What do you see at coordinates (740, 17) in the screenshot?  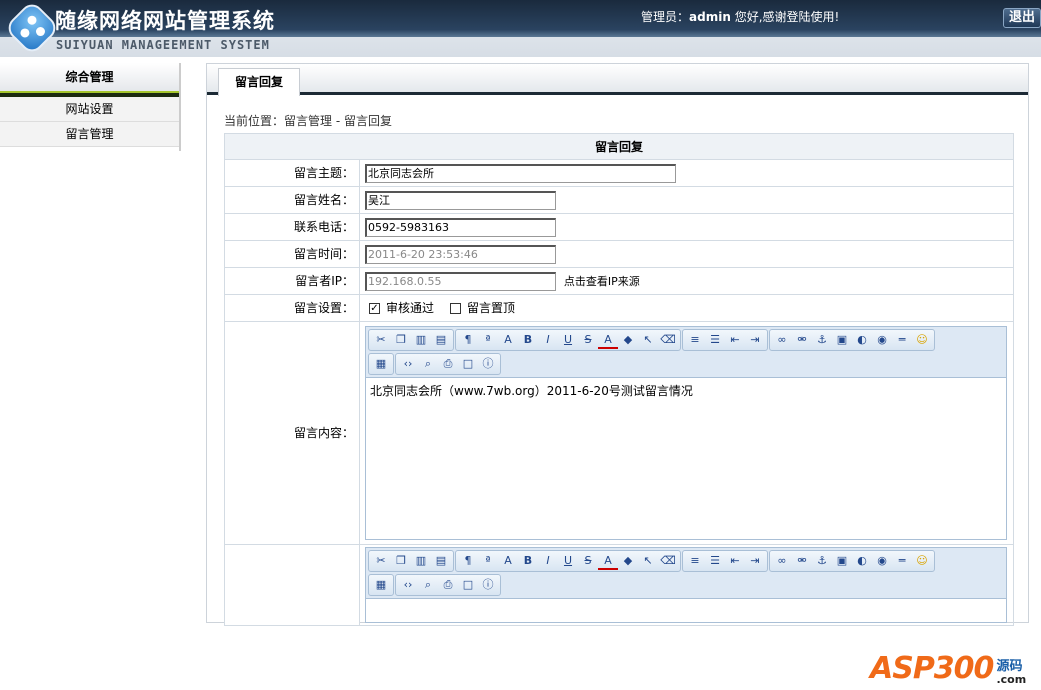 I see `welcome-text: 管理员：admin 您好,感谢登陆使用!` at bounding box center [740, 17].